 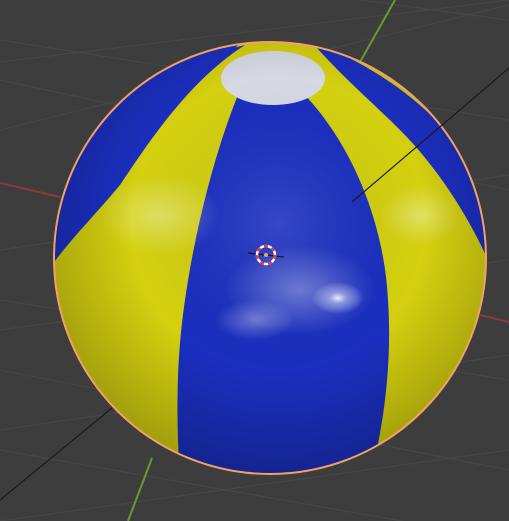 What do you see at coordinates (30, 190) in the screenshot?
I see `x-axis-line` at bounding box center [30, 190].